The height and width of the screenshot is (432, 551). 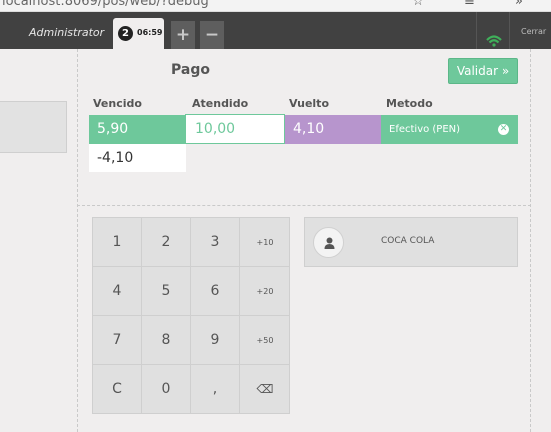 What do you see at coordinates (117, 242) in the screenshot?
I see `key-1: 1` at bounding box center [117, 242].